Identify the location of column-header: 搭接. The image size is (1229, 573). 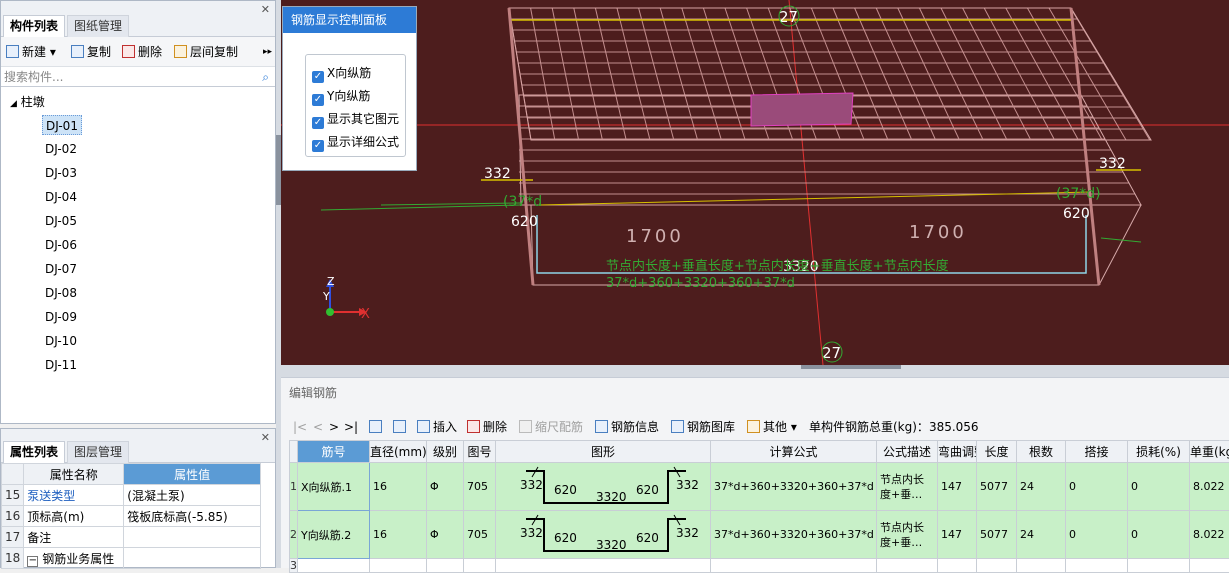
(1097, 452).